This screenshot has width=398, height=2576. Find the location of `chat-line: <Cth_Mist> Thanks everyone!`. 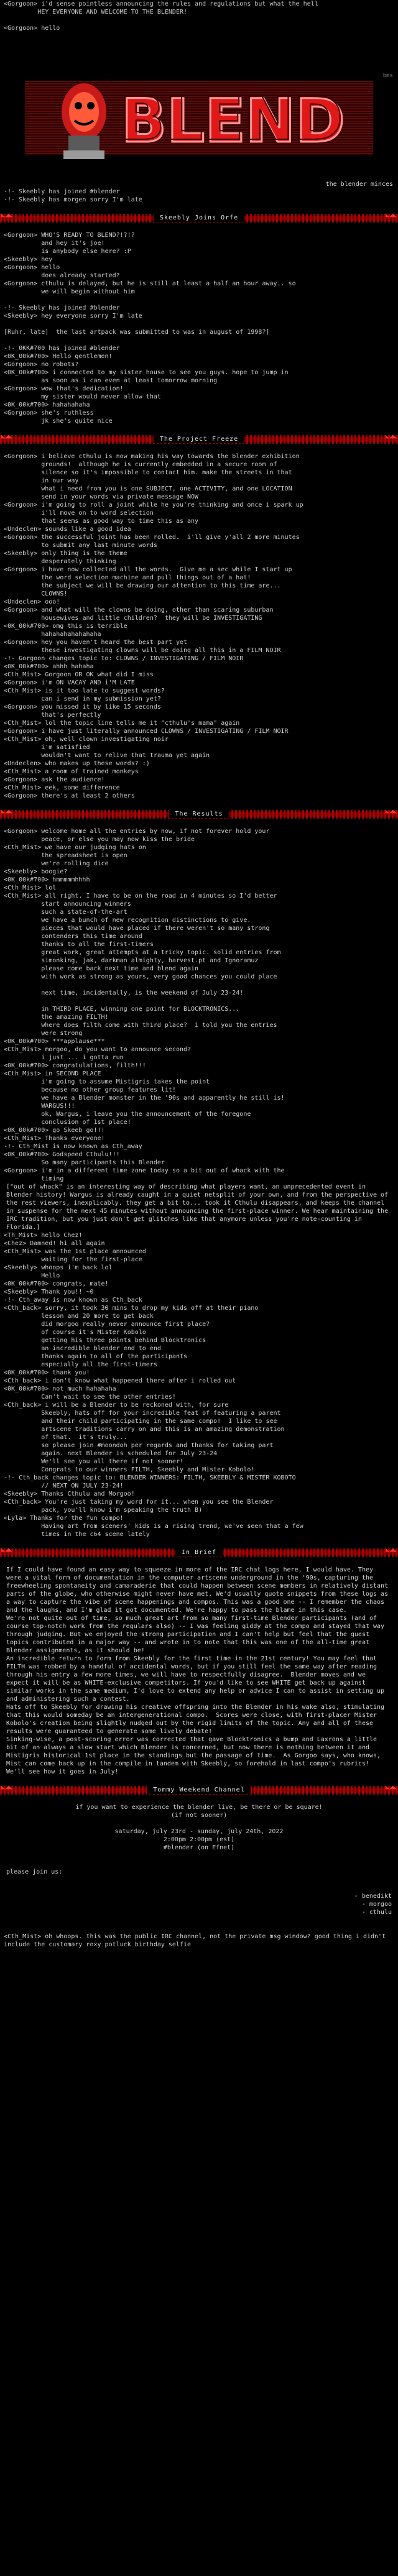

chat-line: <Cth_Mist> Thanks everyone! is located at coordinates (54, 1138).